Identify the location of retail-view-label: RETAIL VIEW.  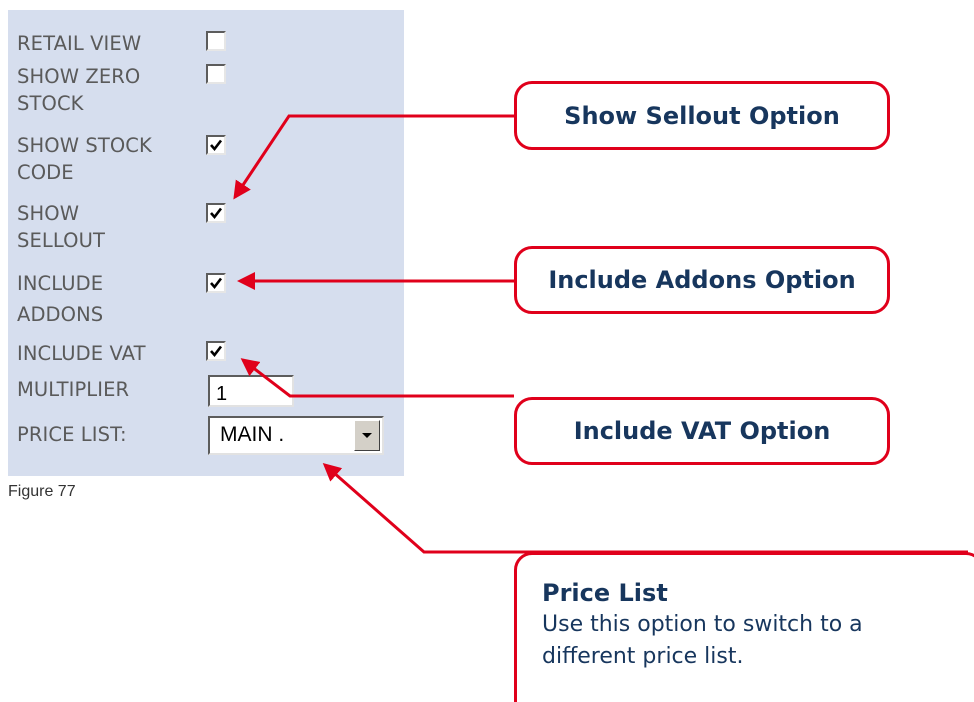
(79, 43).